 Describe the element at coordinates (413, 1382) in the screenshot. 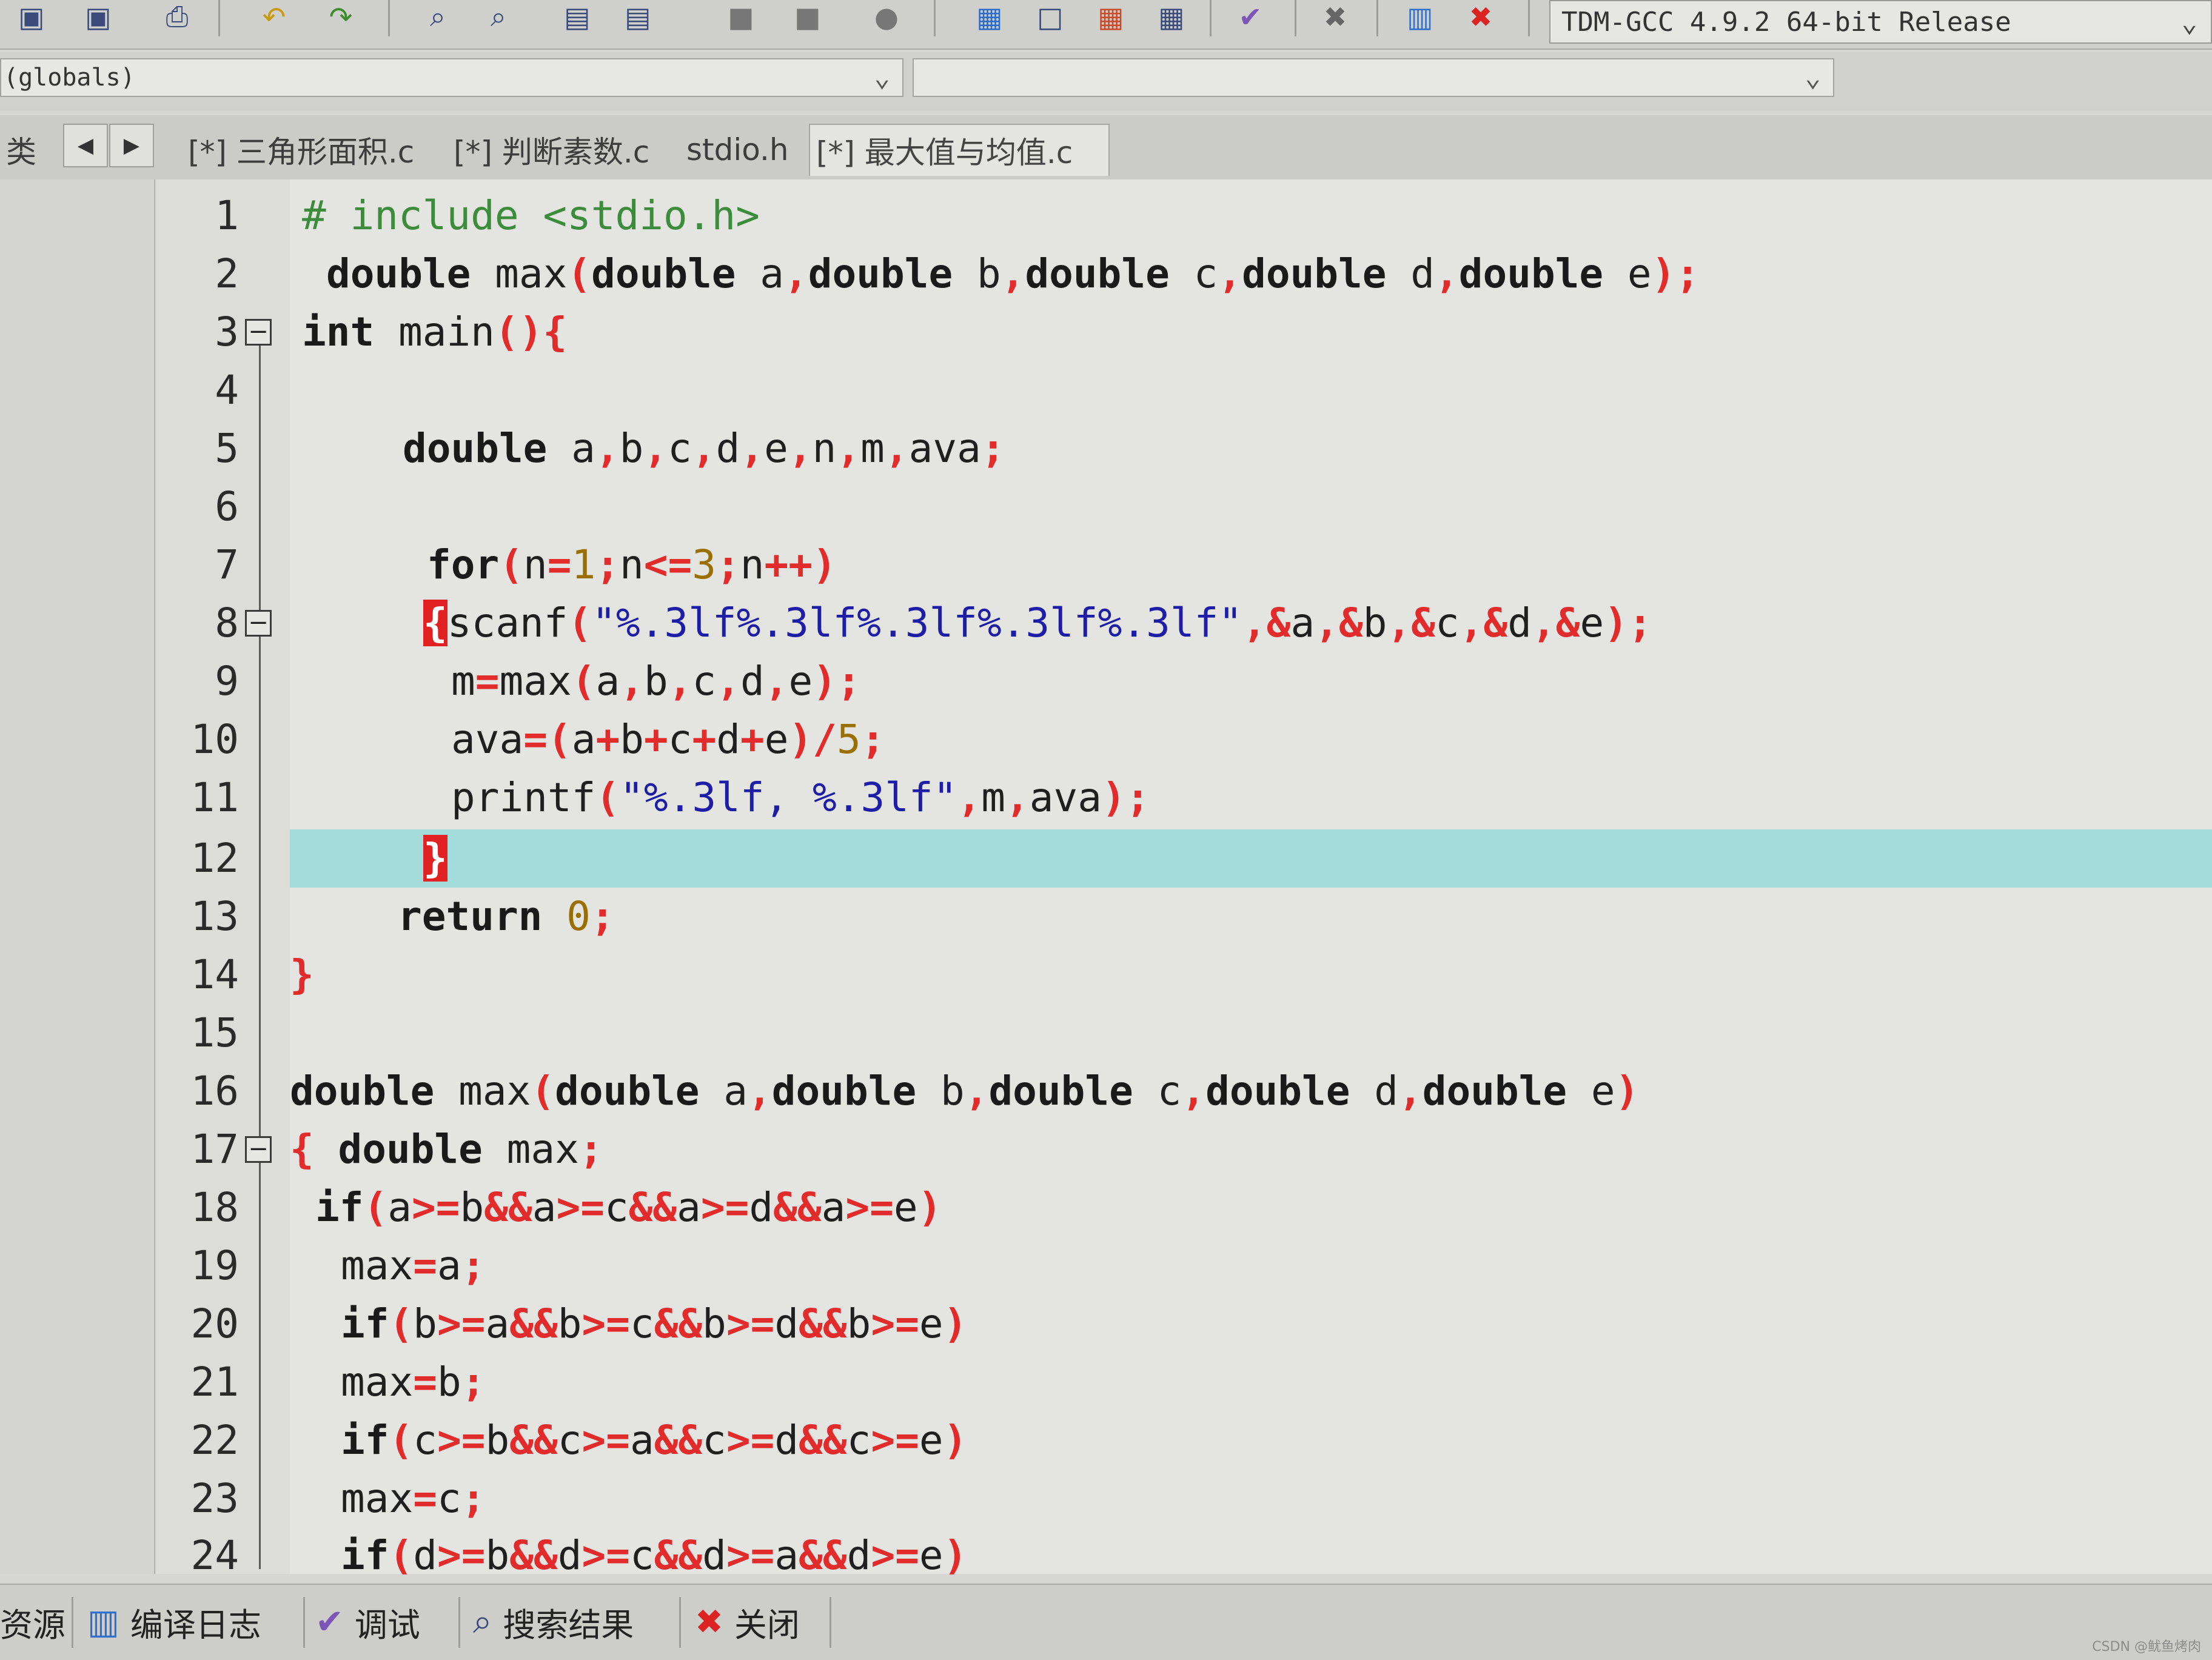

I see `code-text: max=b;` at that location.